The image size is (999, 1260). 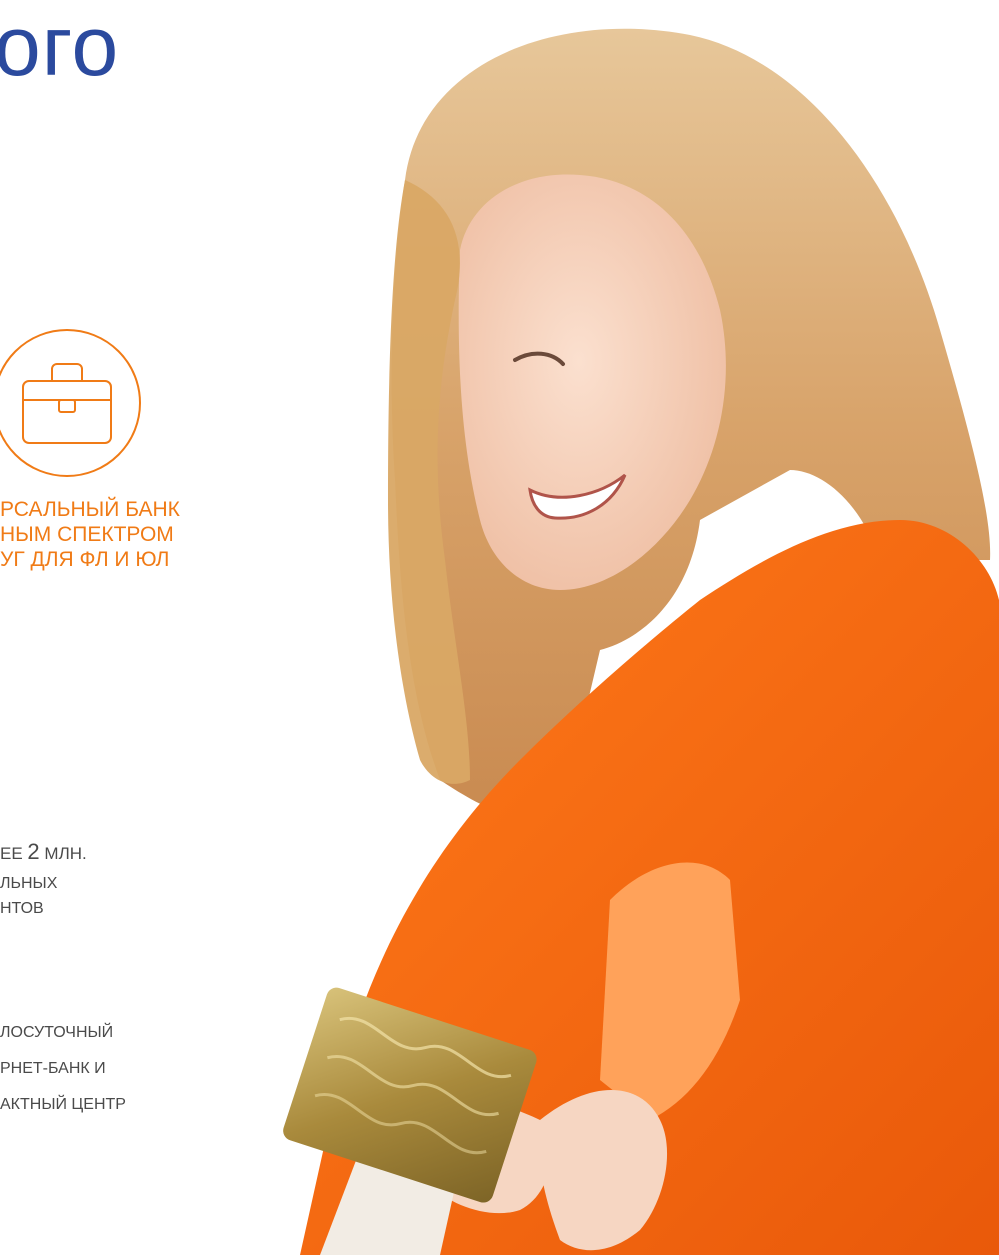 I want to click on stat-support: лосуточный рнет-банк и актный центр, so click(x=63, y=1069).